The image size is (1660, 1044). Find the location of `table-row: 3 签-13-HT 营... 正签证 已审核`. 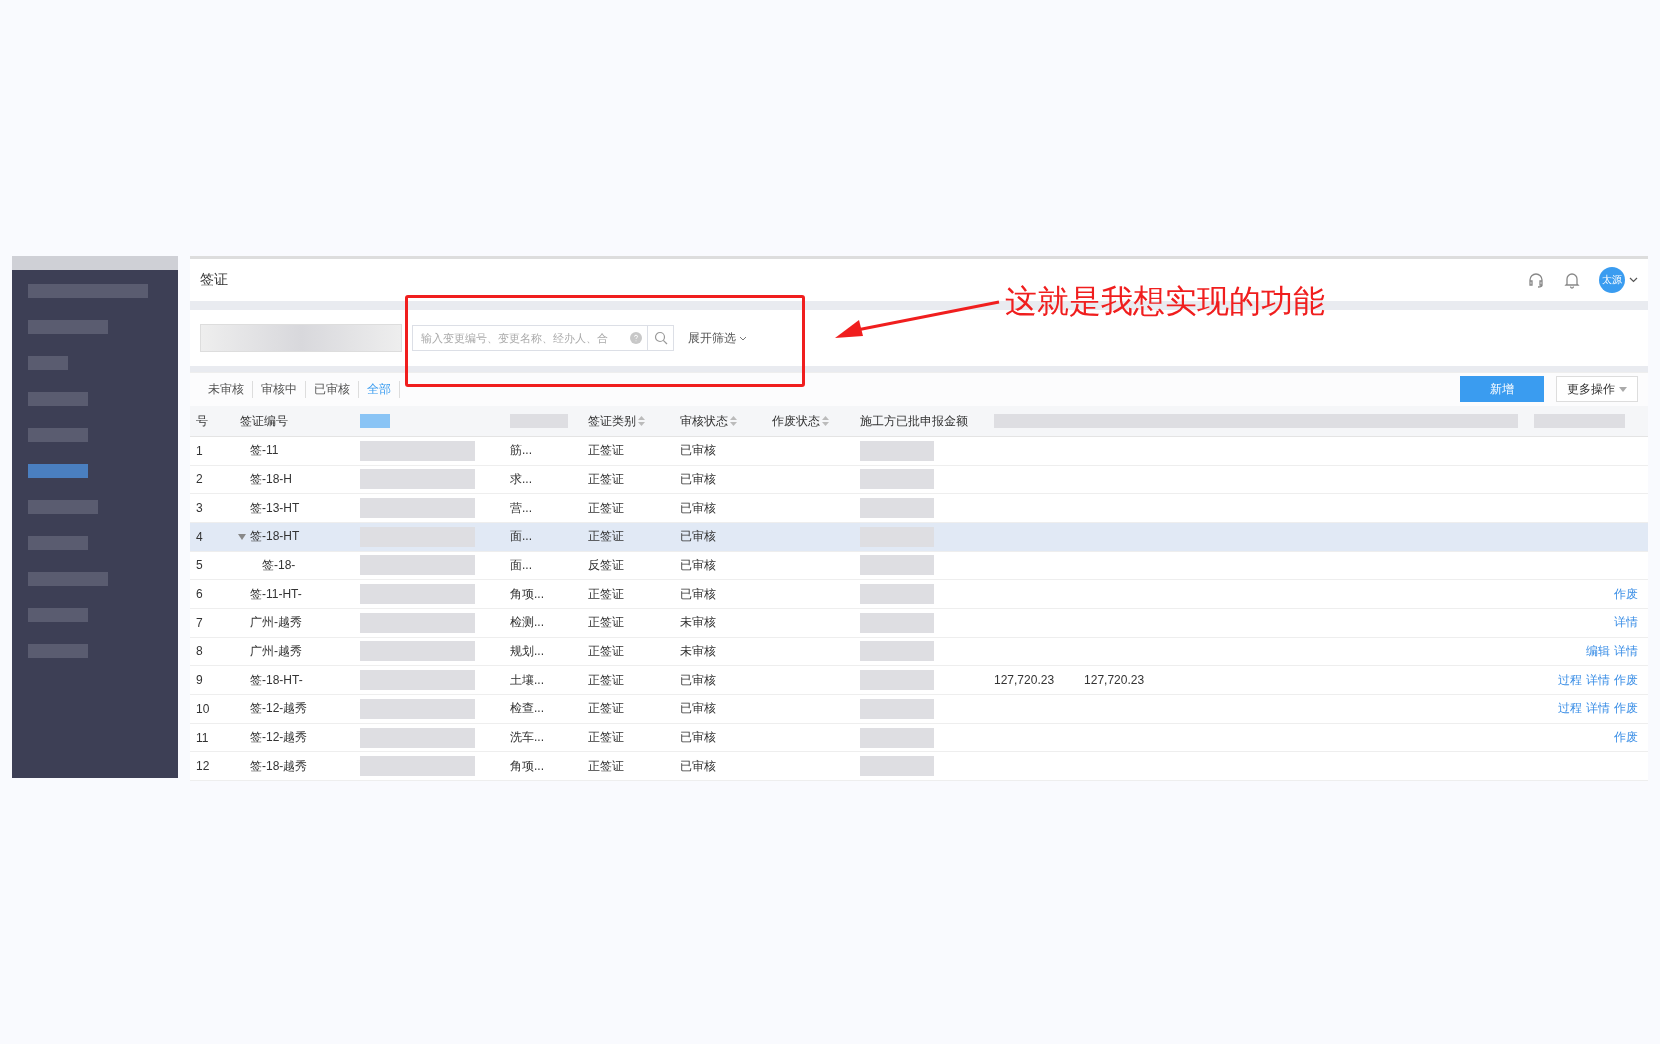

table-row: 3 签-13-HT 营... 正签证 已审核 is located at coordinates (919, 508).